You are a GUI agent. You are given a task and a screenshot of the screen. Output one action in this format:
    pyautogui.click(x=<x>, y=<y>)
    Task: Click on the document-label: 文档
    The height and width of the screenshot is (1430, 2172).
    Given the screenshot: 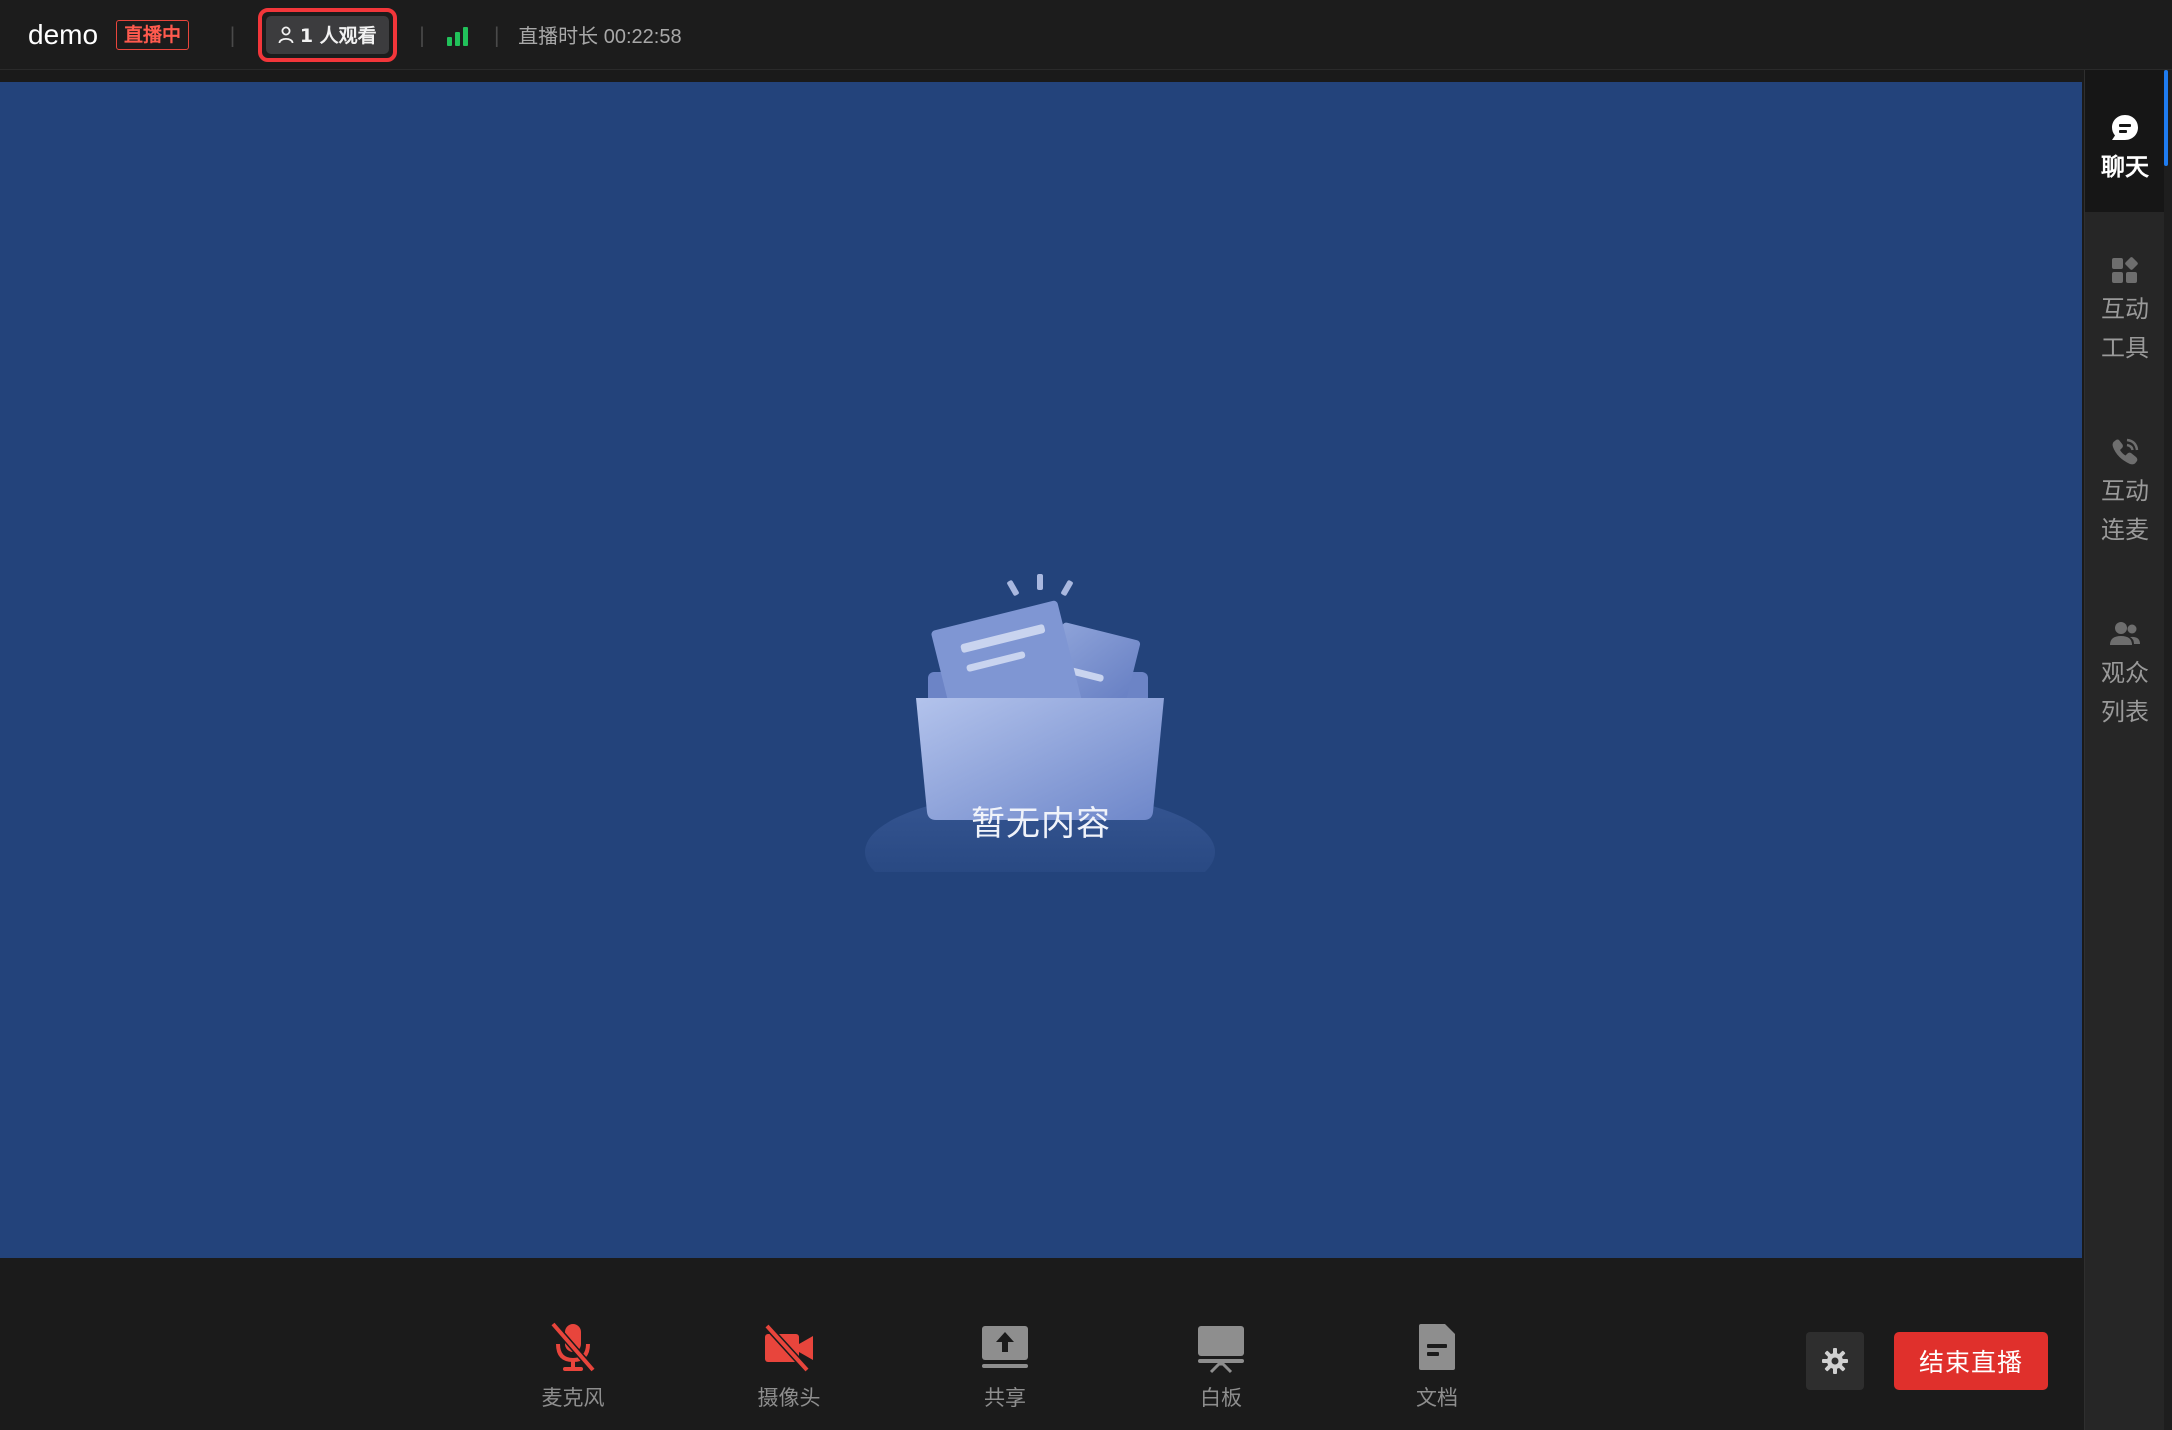 What is the action you would take?
    pyautogui.click(x=1437, y=1398)
    